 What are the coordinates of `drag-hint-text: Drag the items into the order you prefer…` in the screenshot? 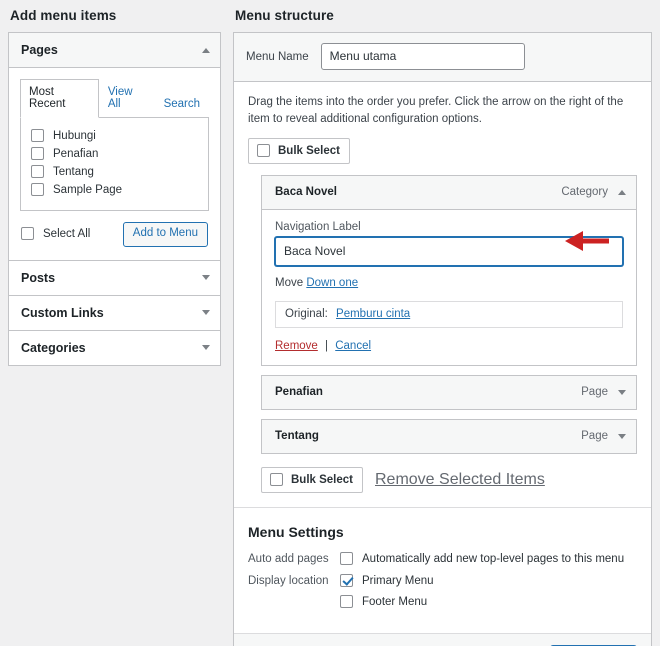 It's located at (436, 110).